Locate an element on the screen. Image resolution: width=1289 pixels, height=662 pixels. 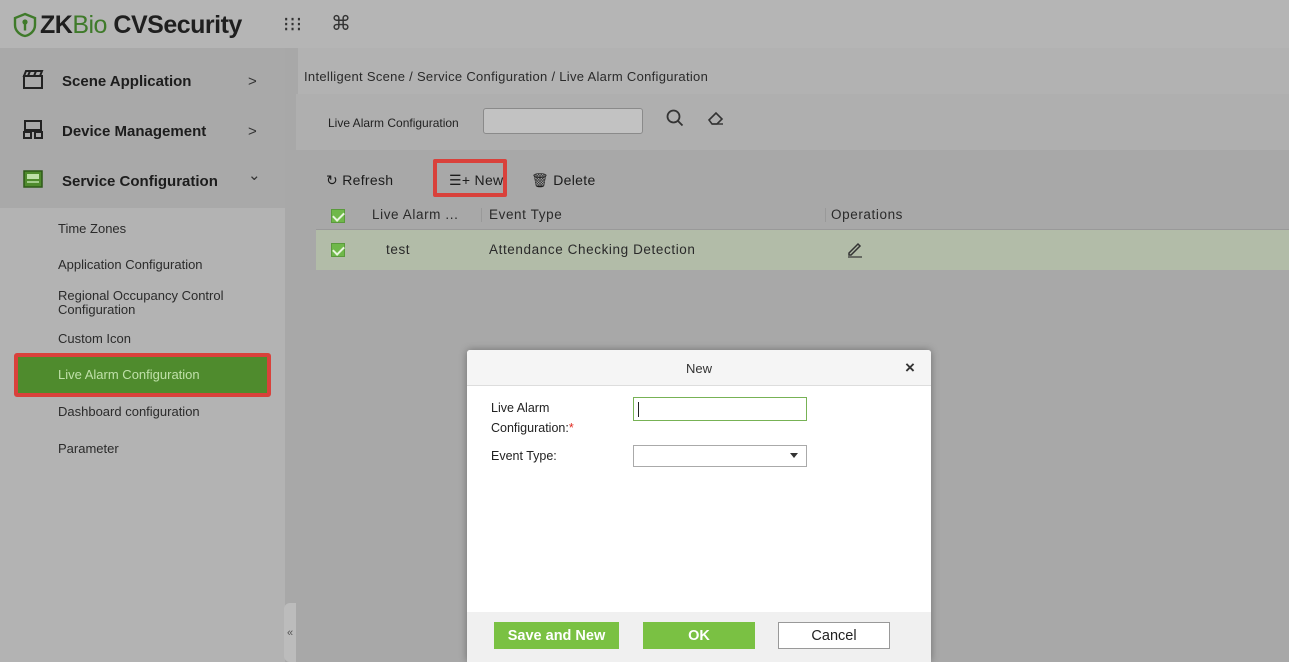
service-icon is located at coordinates (33, 179).